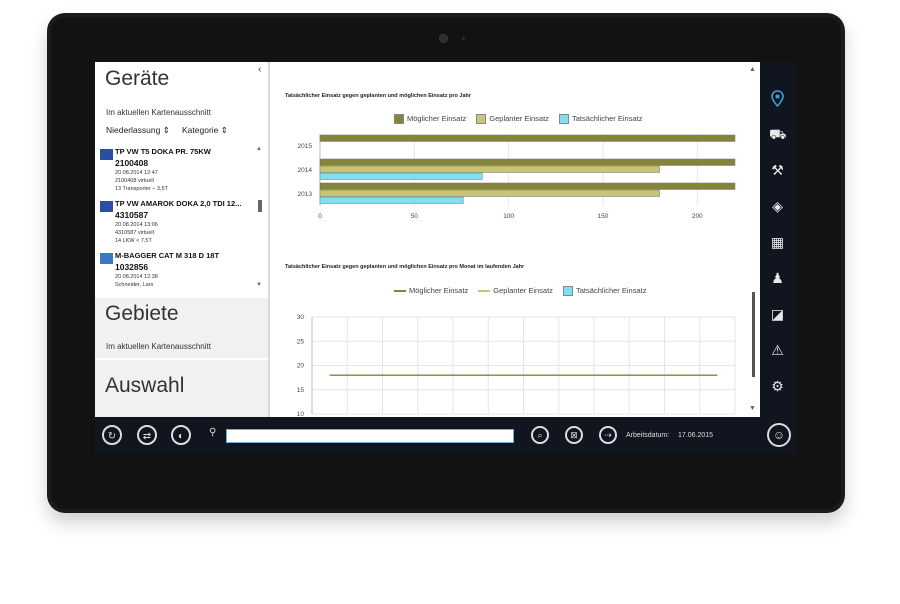 The width and height of the screenshot is (900, 604). Describe the element at coordinates (147, 435) in the screenshot. I see `swap-icon: ⇄` at that location.